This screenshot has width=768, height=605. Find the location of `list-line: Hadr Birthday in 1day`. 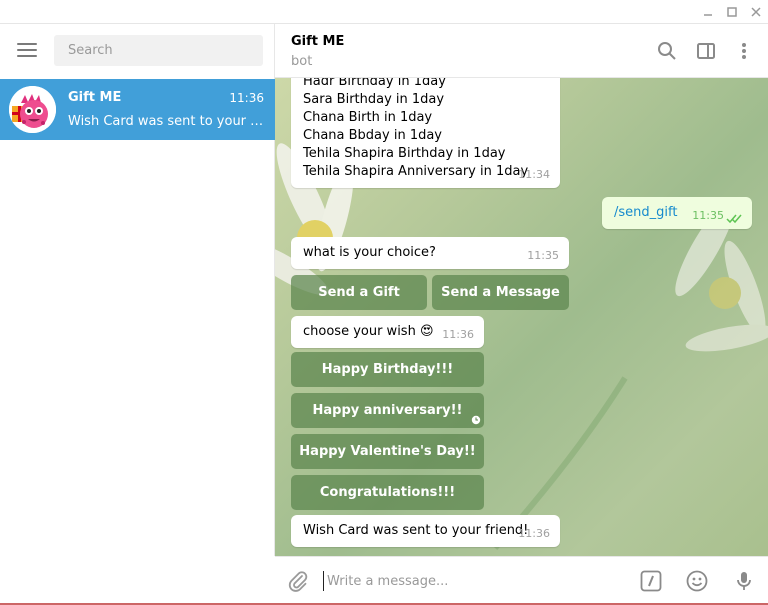

list-line: Hadr Birthday in 1day is located at coordinates (374, 83).